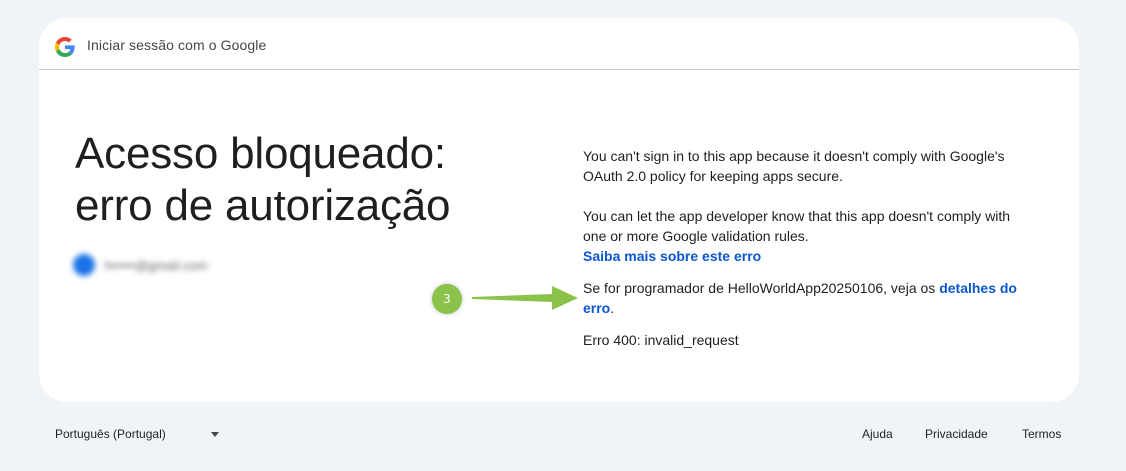 Image resolution: width=1126 pixels, height=471 pixels. What do you see at coordinates (612, 308) in the screenshot?
I see `developer-suffix: .` at bounding box center [612, 308].